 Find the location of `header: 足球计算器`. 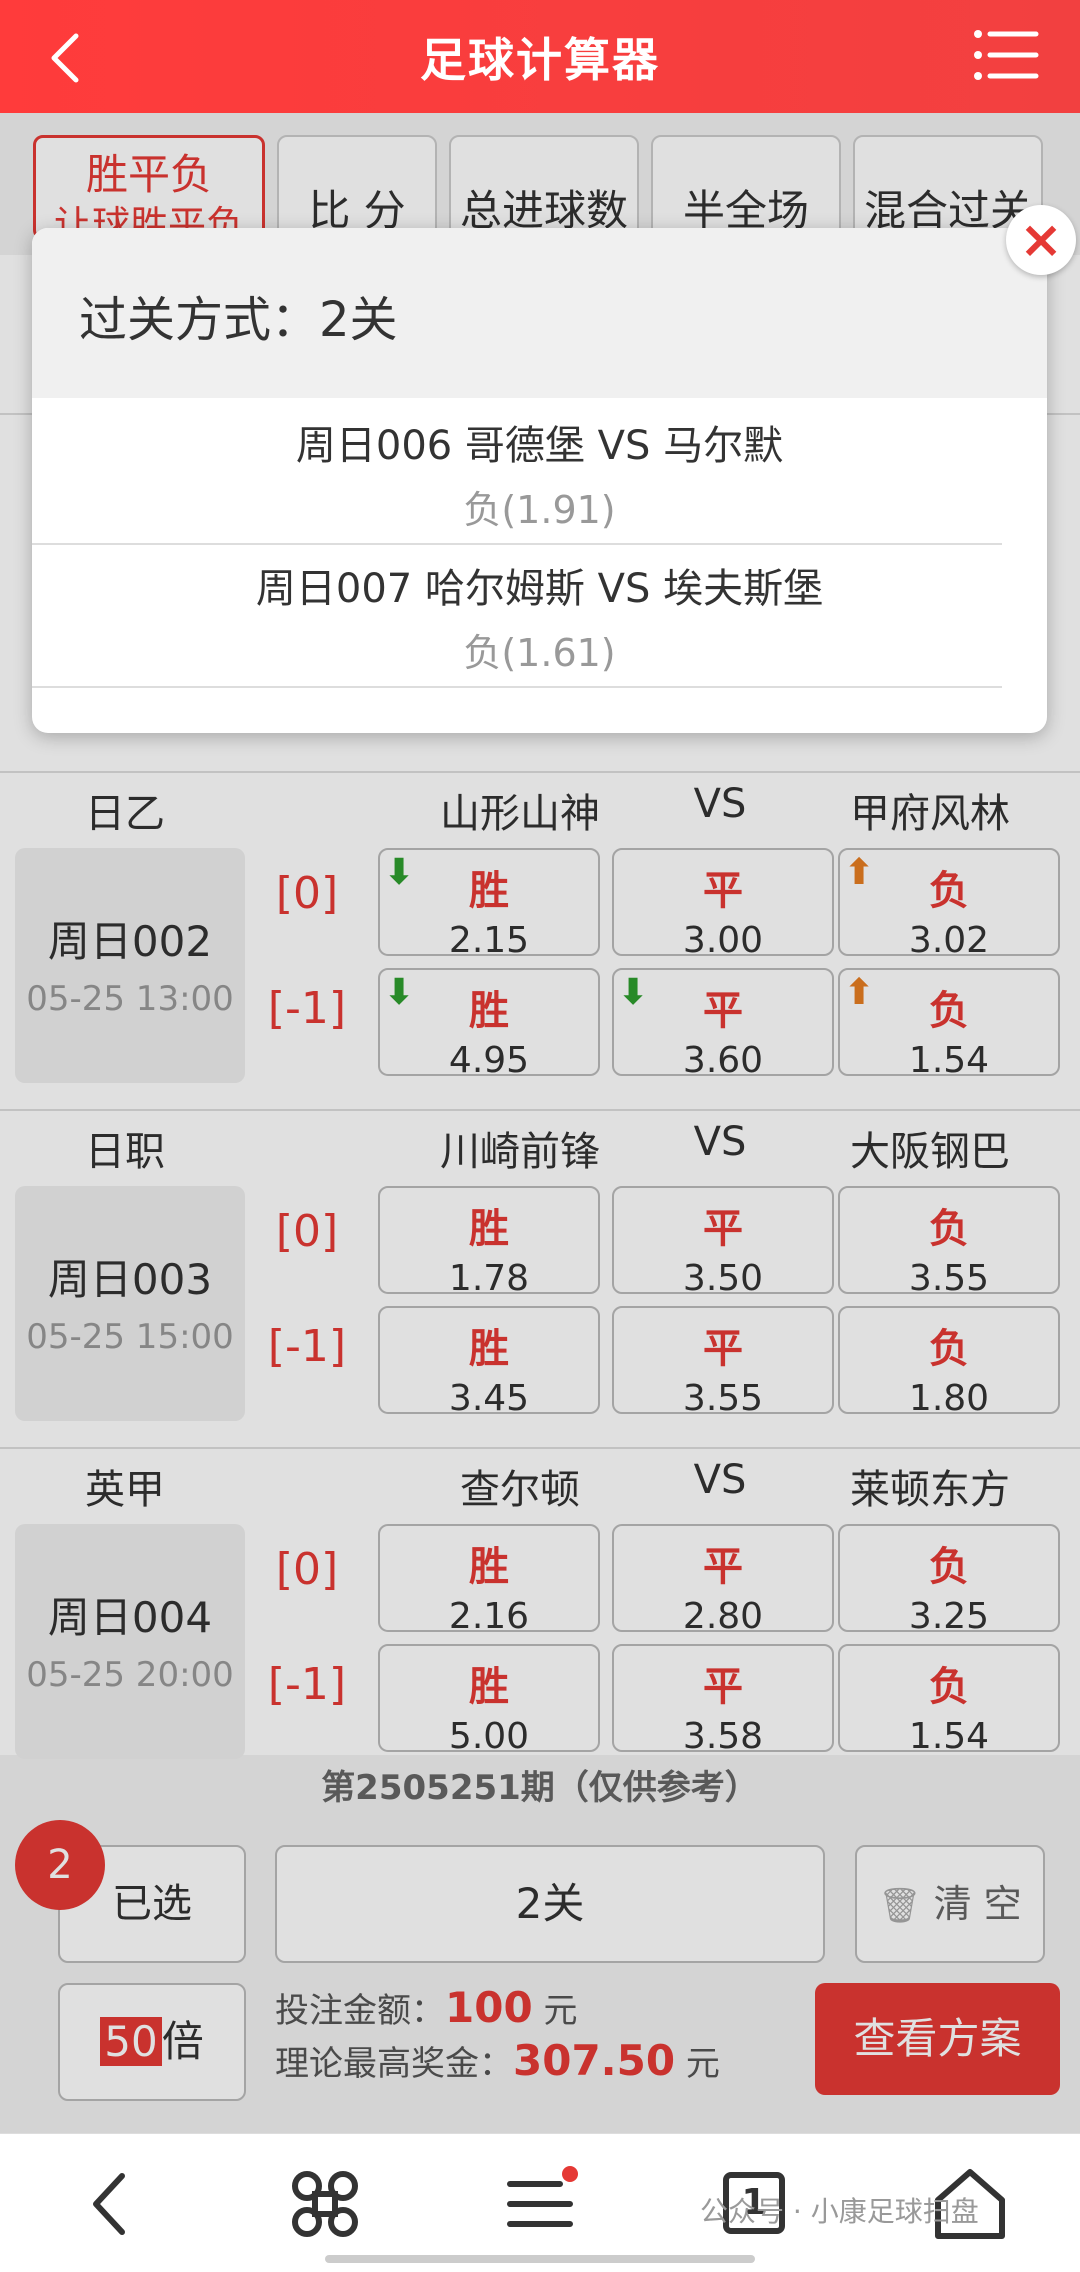

header: 足球计算器 is located at coordinates (540, 56).